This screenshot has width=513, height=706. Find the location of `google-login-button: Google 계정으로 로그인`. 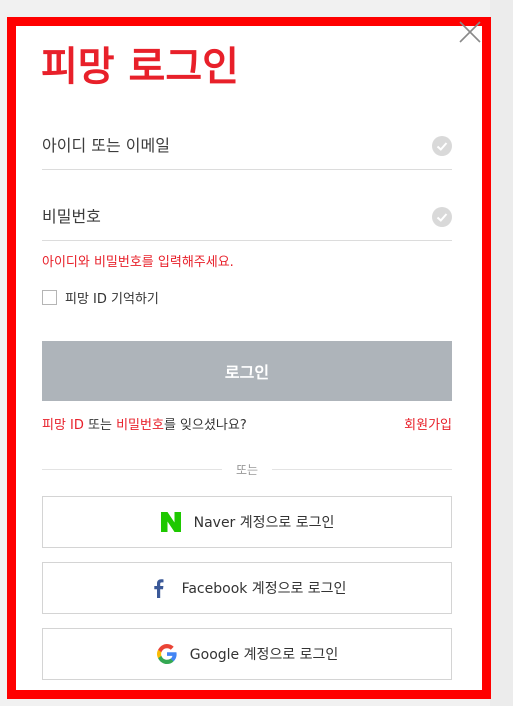

google-login-button: Google 계정으로 로그인 is located at coordinates (247, 654).